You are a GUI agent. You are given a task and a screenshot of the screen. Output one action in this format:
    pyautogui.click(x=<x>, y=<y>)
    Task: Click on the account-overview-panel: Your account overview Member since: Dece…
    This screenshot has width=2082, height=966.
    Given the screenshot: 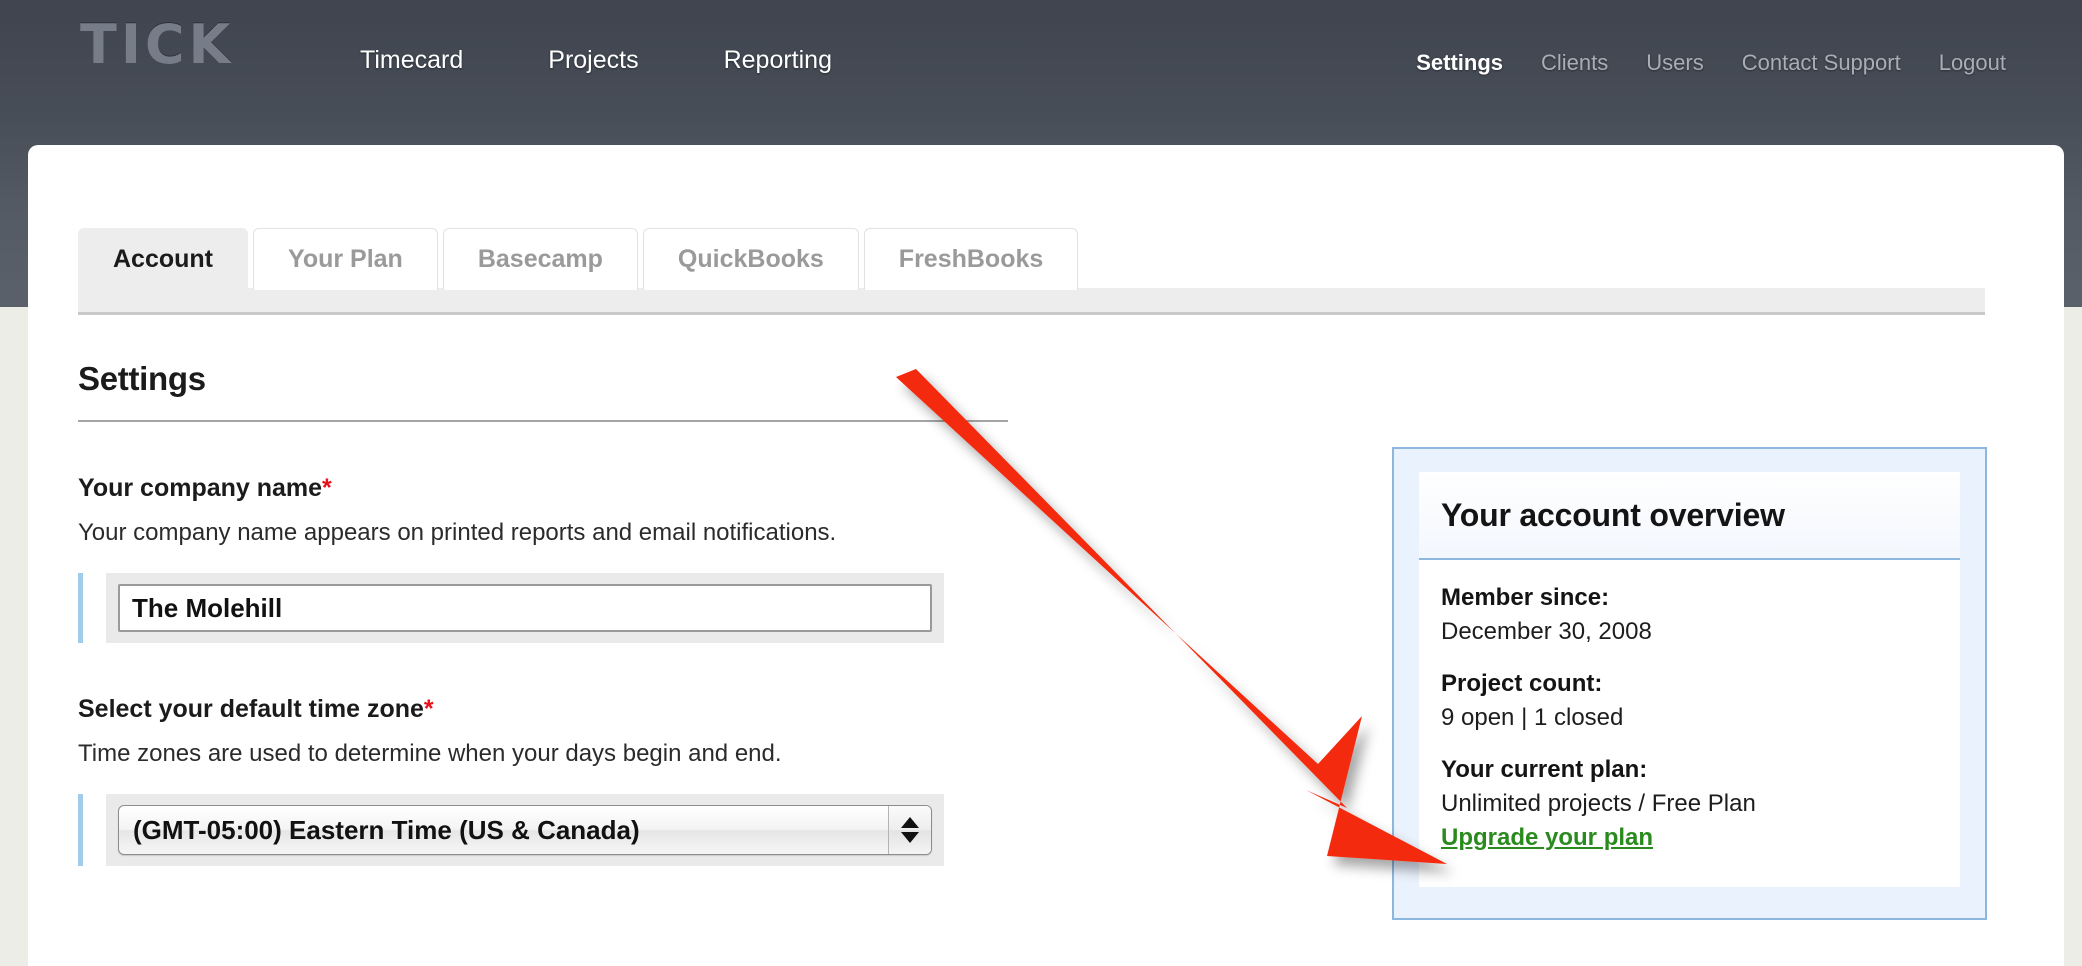 What is the action you would take?
    pyautogui.click(x=1689, y=683)
    